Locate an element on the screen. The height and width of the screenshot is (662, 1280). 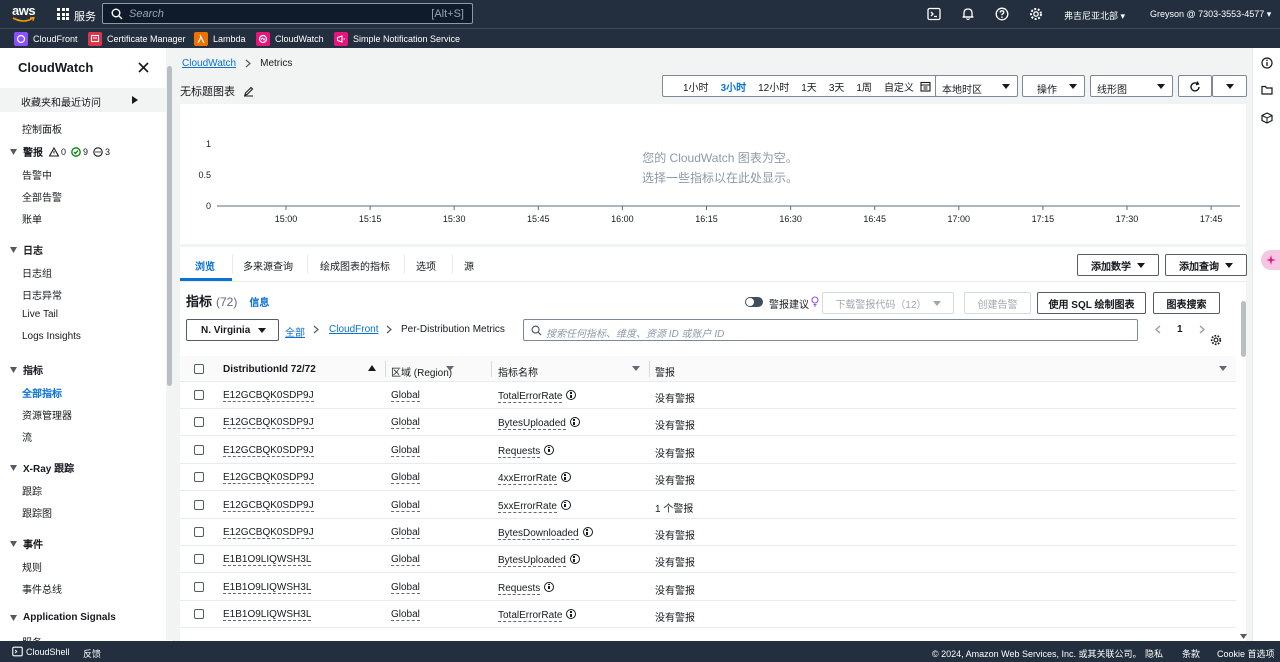
footer-feedback-link: 反馈 is located at coordinates (92, 653).